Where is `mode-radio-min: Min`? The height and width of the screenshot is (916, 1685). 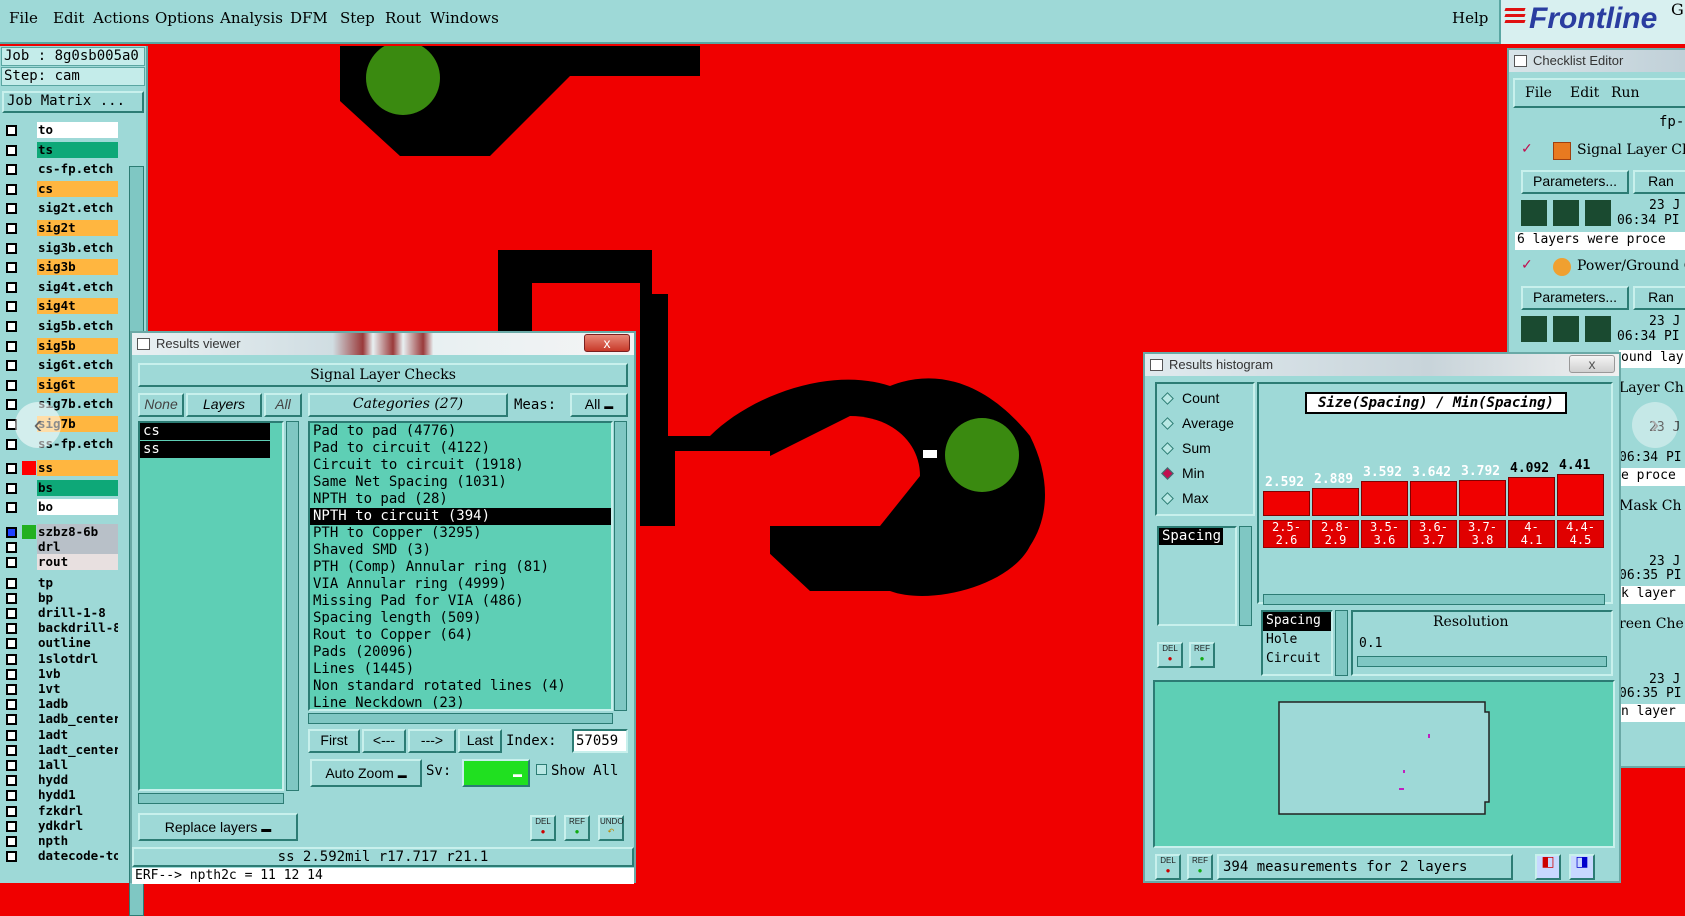
mode-radio-min: Min is located at coordinates (1183, 473).